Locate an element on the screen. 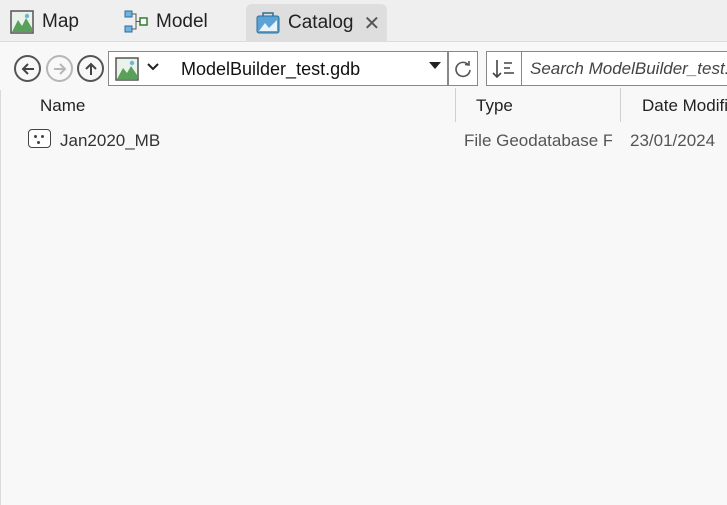 Image resolution: width=727 pixels, height=505 pixels. item-name: Jan2020_MB is located at coordinates (110, 140).